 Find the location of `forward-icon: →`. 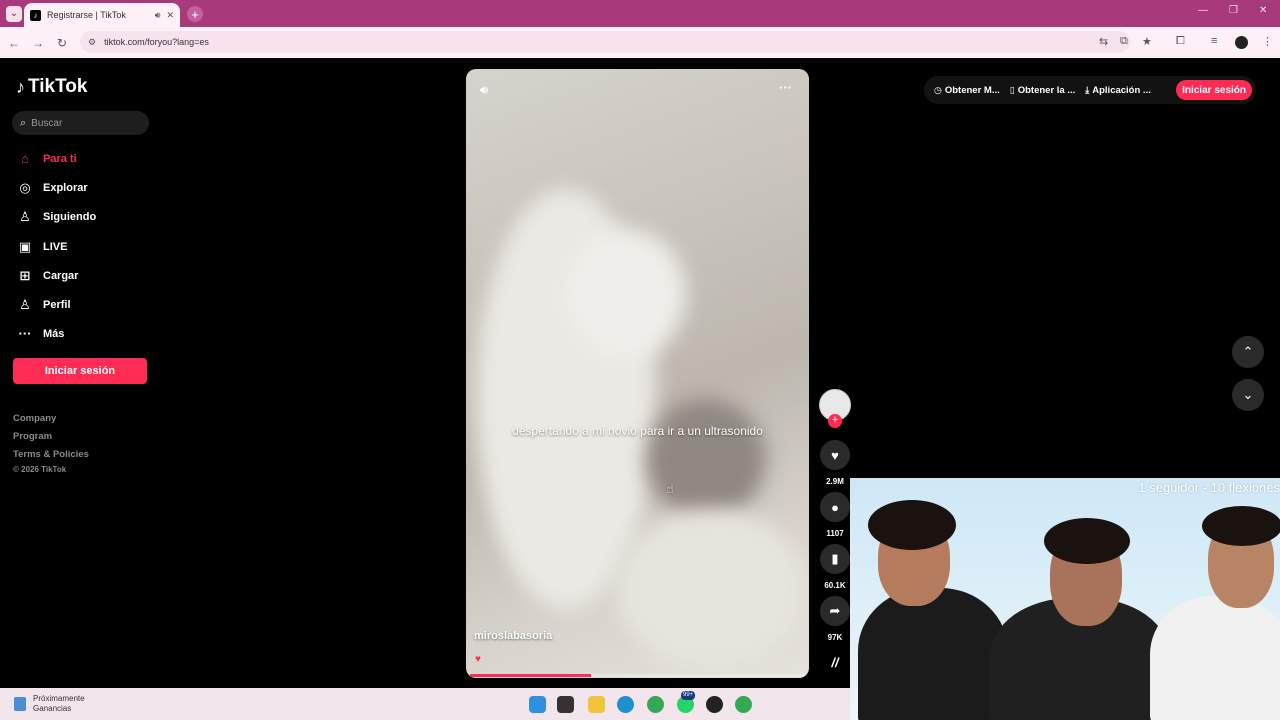

forward-icon: → is located at coordinates (38, 43).